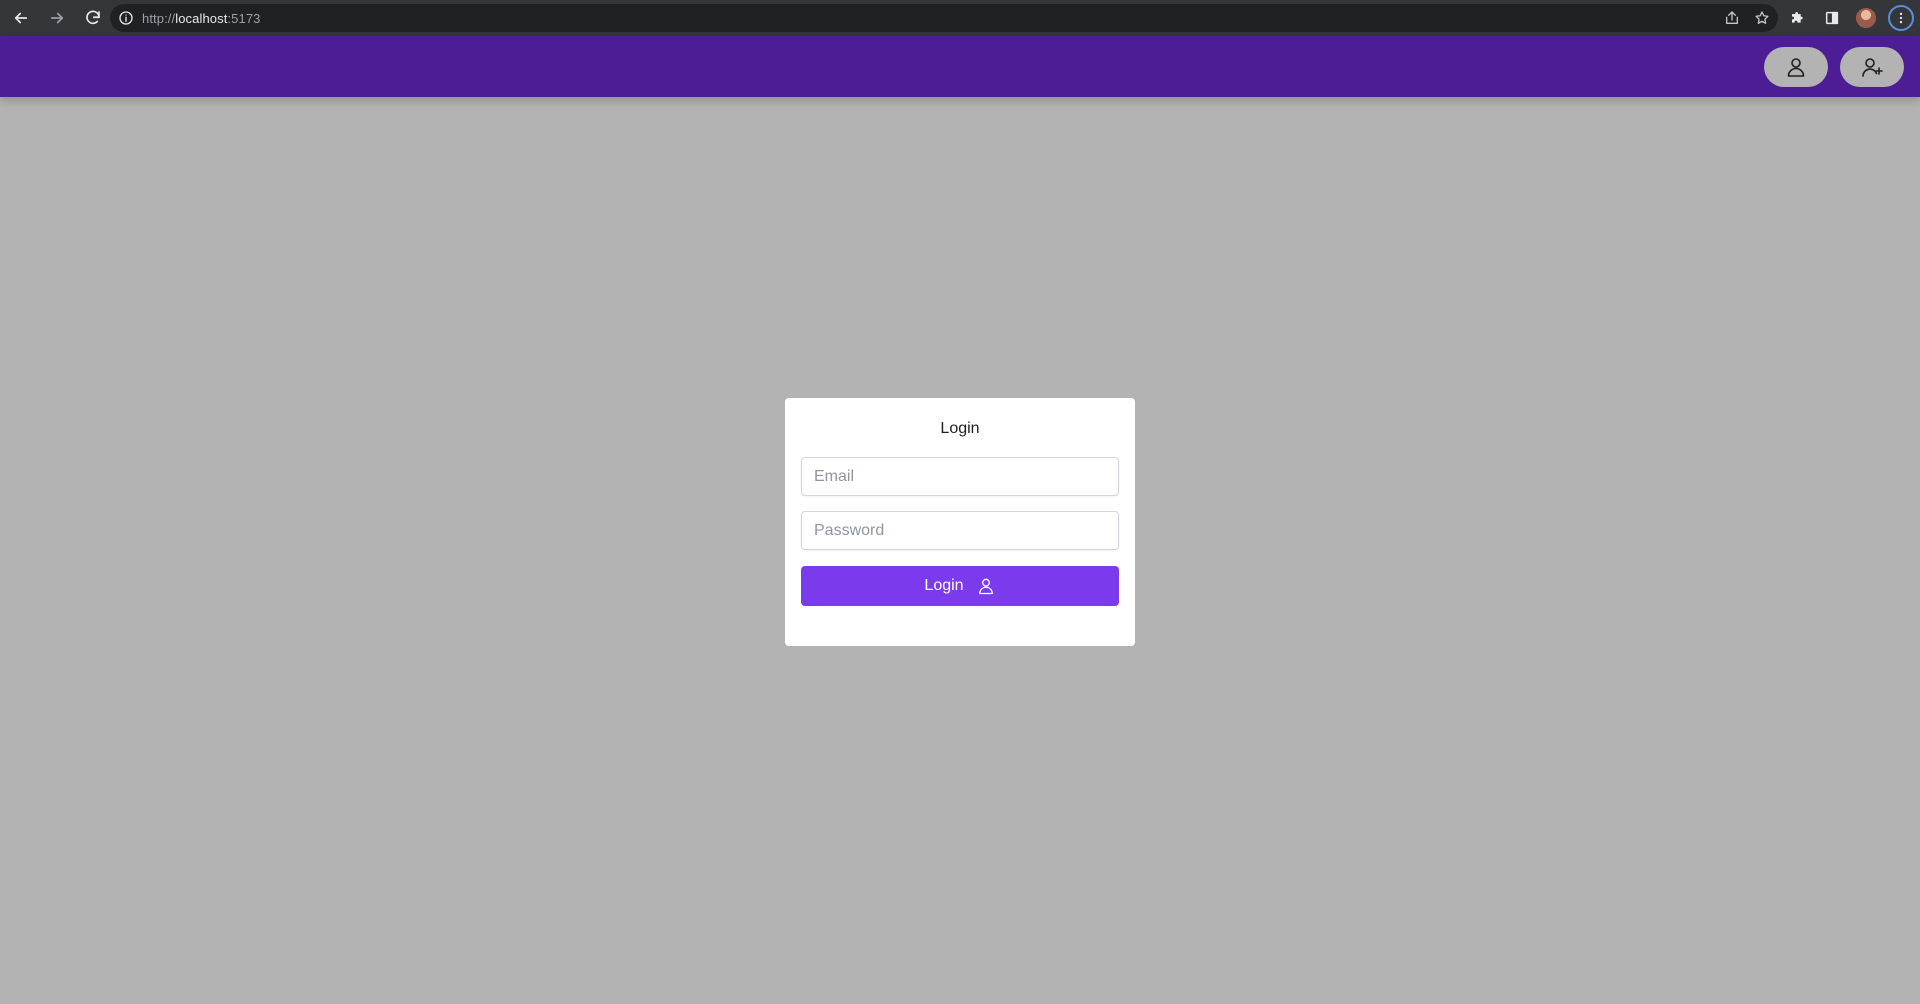 The width and height of the screenshot is (1920, 1004). What do you see at coordinates (960, 476) in the screenshot?
I see `email-field` at bounding box center [960, 476].